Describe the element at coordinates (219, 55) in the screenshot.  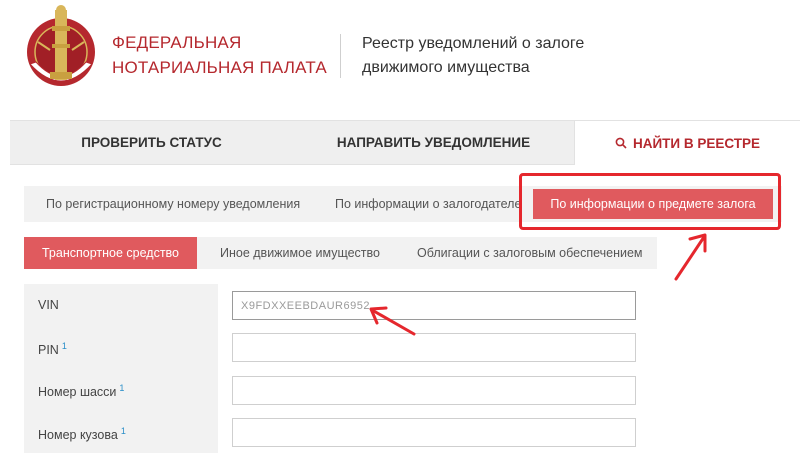
I see `organization-name: ФЕДЕРАЛЬНАЯ НОТАРИАЛЬНАЯ ПАЛАТА` at that location.